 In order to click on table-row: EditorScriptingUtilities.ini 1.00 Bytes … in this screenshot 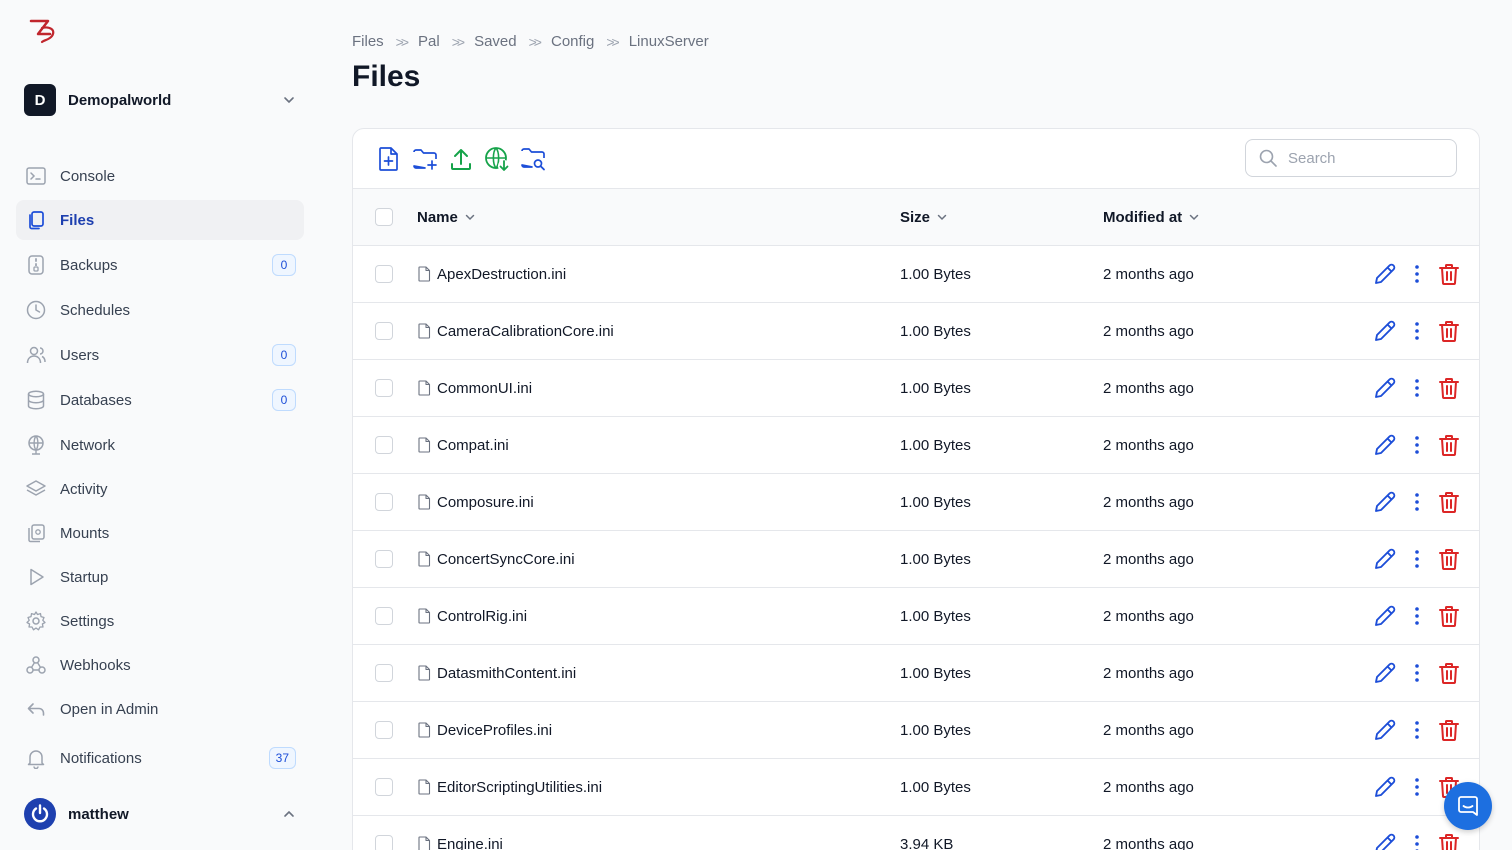, I will do `click(916, 787)`.